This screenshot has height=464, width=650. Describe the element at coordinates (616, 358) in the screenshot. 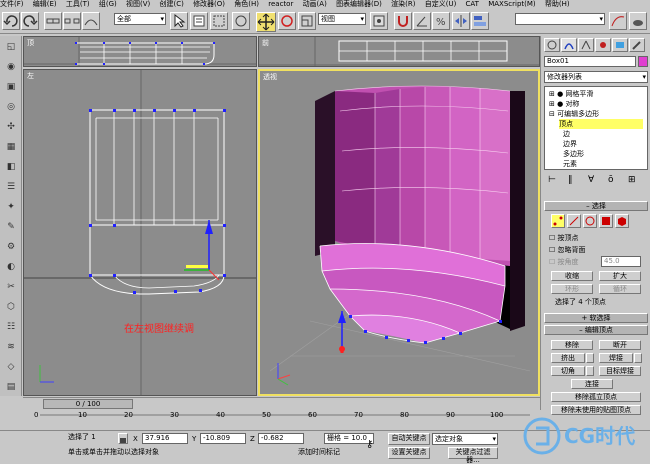

I see `weld-button: 焊接` at that location.